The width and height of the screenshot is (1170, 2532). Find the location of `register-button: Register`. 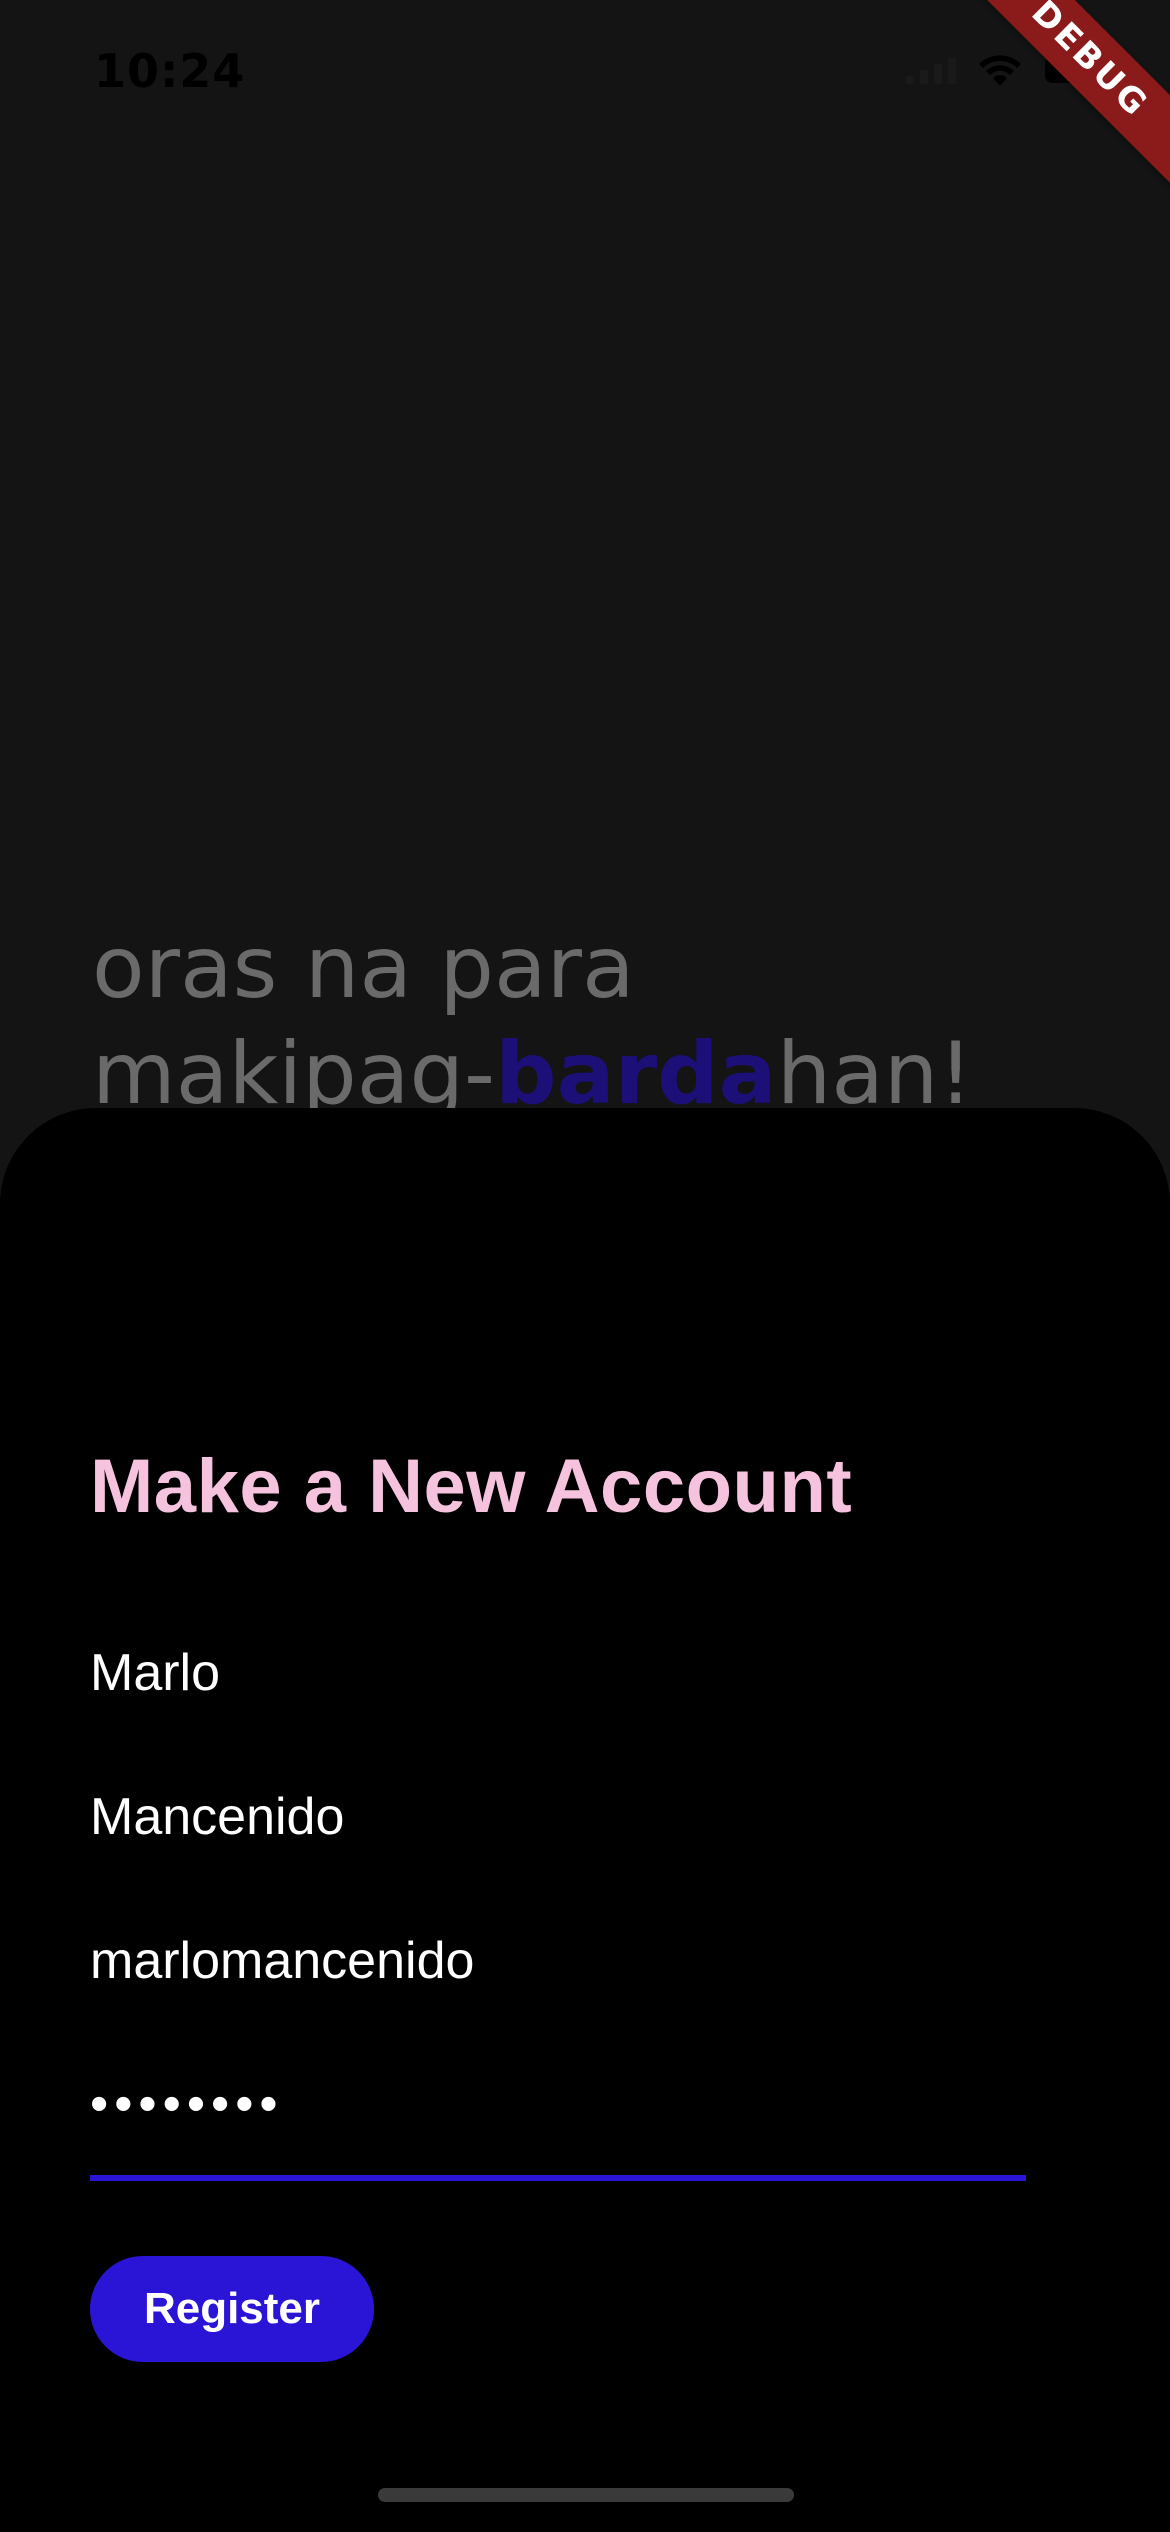

register-button: Register is located at coordinates (232, 2309).